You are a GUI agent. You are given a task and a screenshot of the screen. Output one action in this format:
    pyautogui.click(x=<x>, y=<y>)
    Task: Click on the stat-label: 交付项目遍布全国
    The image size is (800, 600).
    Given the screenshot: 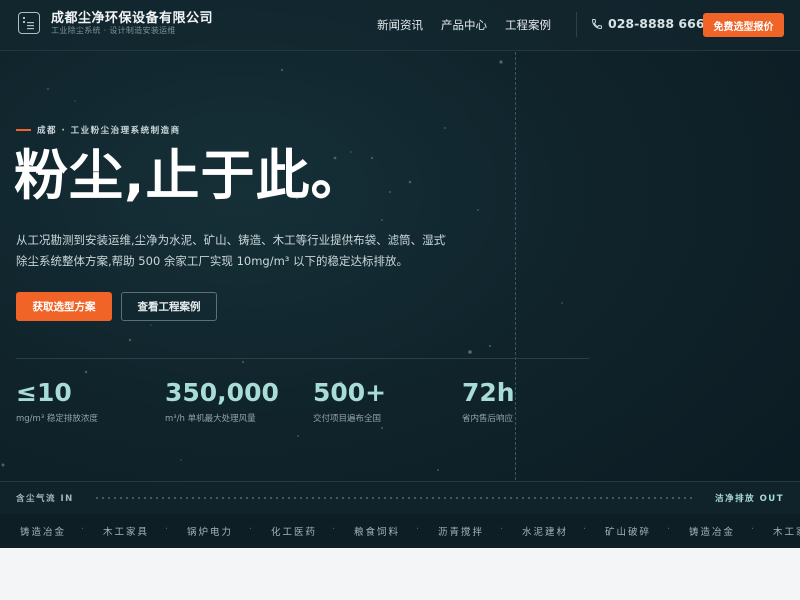 What is the action you would take?
    pyautogui.click(x=347, y=419)
    